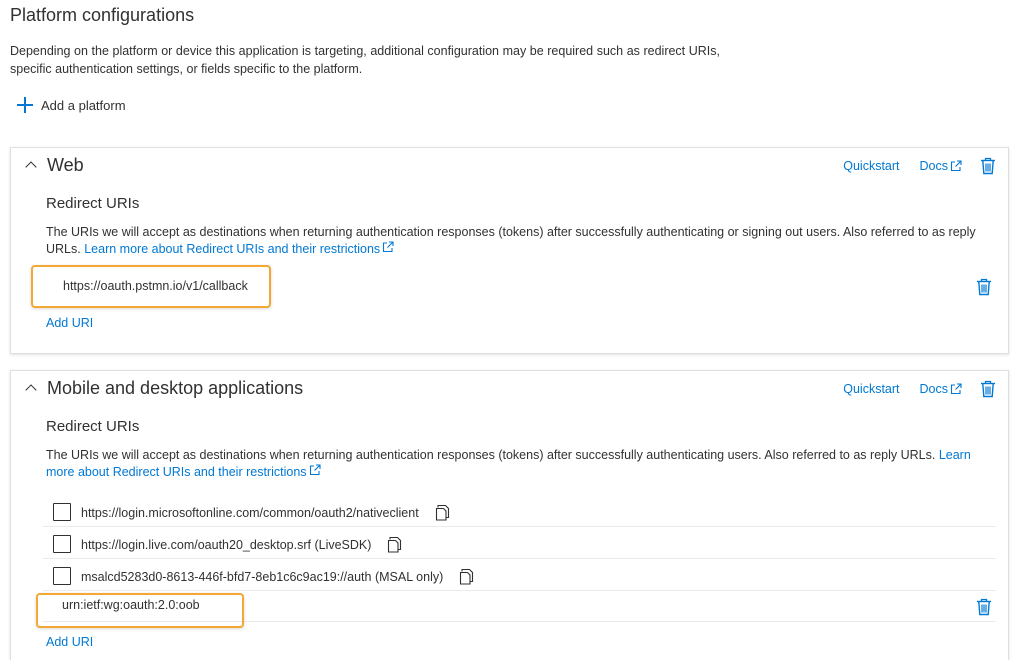 This screenshot has height=660, width=1016. Describe the element at coordinates (871, 389) in the screenshot. I see `mobile-quickstart-link: Quickstart` at that location.